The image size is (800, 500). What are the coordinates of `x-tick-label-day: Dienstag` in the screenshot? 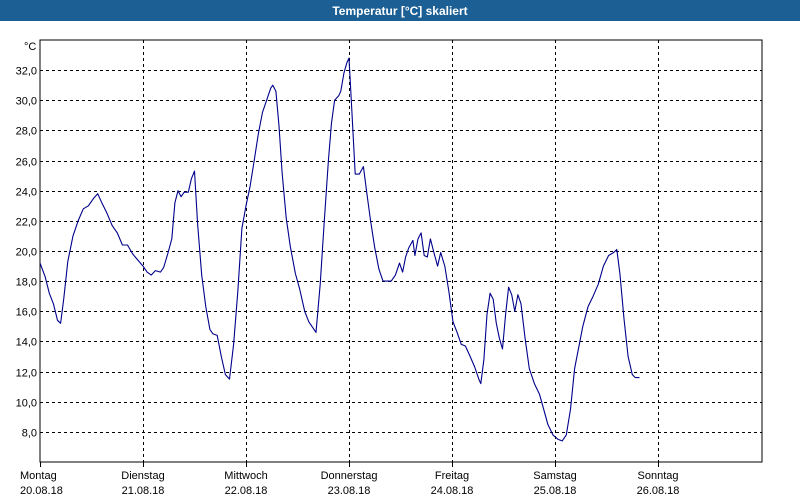 It's located at (142, 476).